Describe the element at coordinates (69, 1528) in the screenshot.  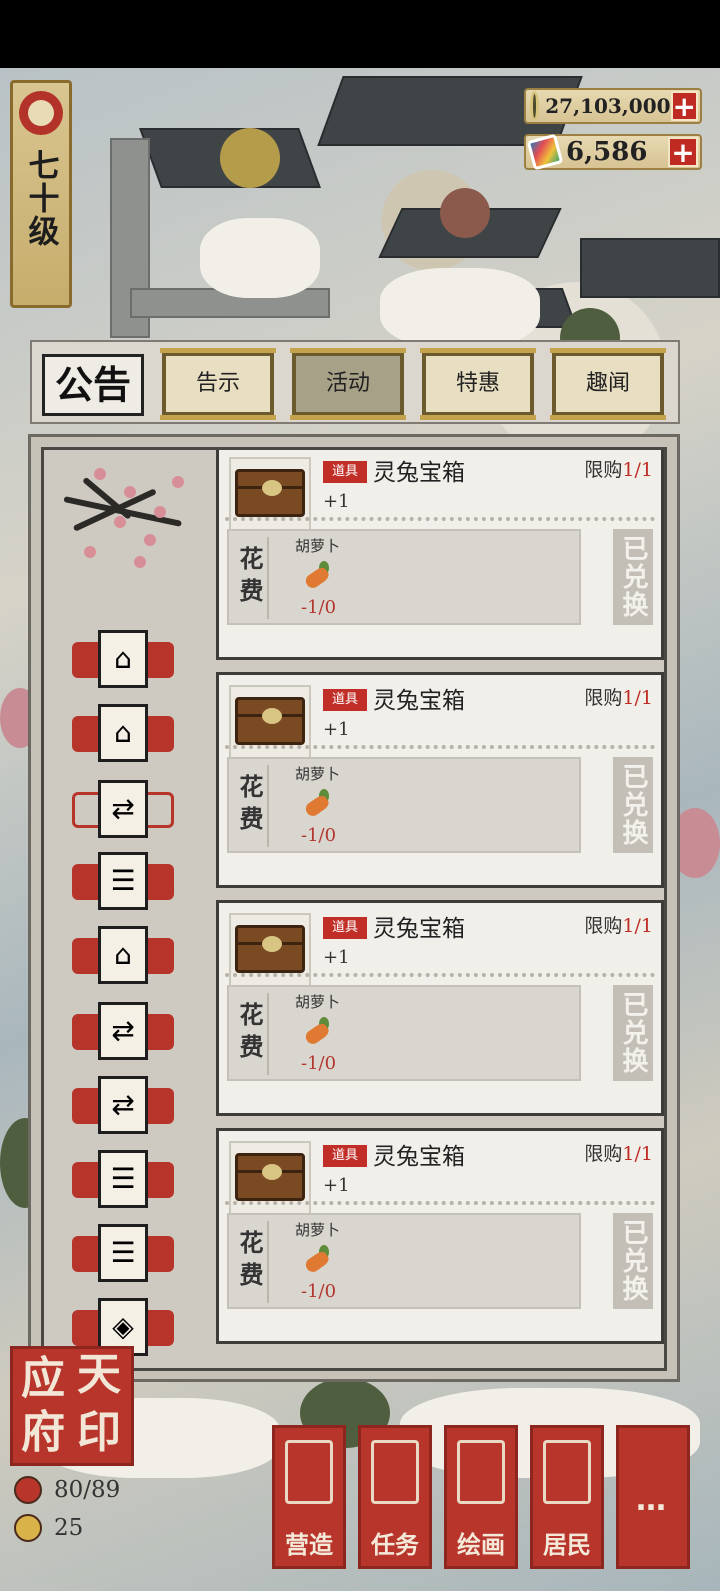
I see `resident-value: 25` at that location.